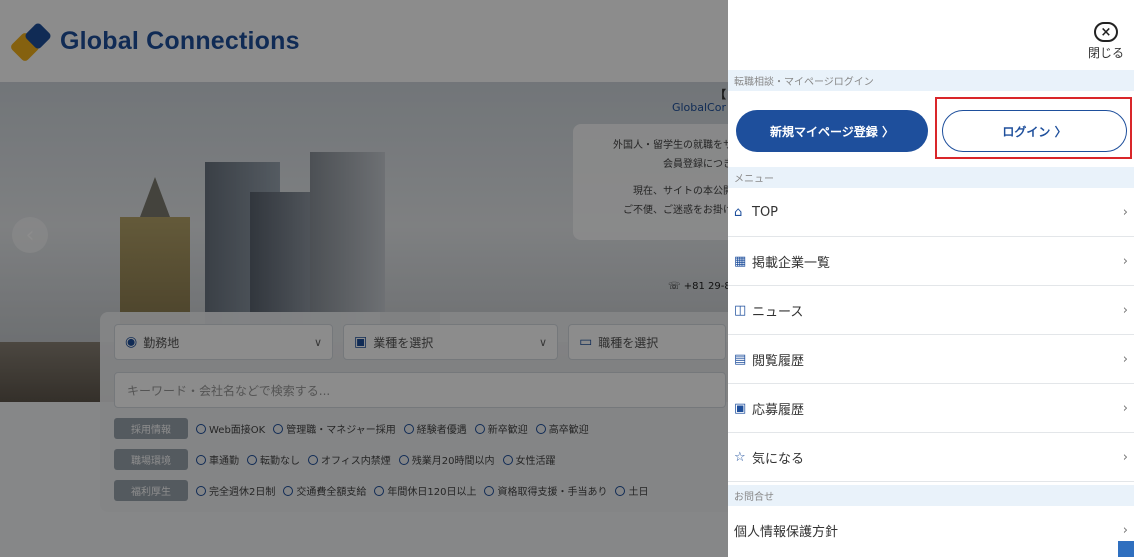 The height and width of the screenshot is (557, 1134). What do you see at coordinates (765, 212) in the screenshot?
I see `menu-item-label: TOP` at bounding box center [765, 212].